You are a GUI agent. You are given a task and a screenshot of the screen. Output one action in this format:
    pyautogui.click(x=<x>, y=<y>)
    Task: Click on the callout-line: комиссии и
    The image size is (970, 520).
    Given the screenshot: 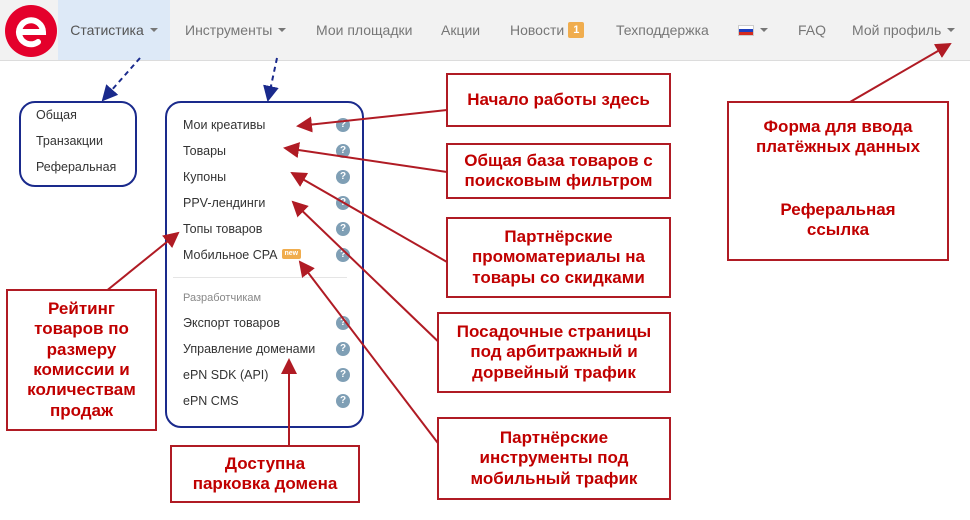 What is the action you would take?
    pyautogui.click(x=81, y=369)
    